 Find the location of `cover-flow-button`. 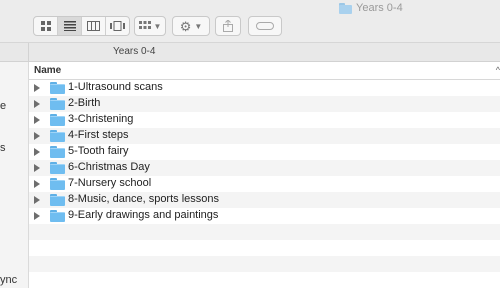

cover-flow-button is located at coordinates (117, 26).